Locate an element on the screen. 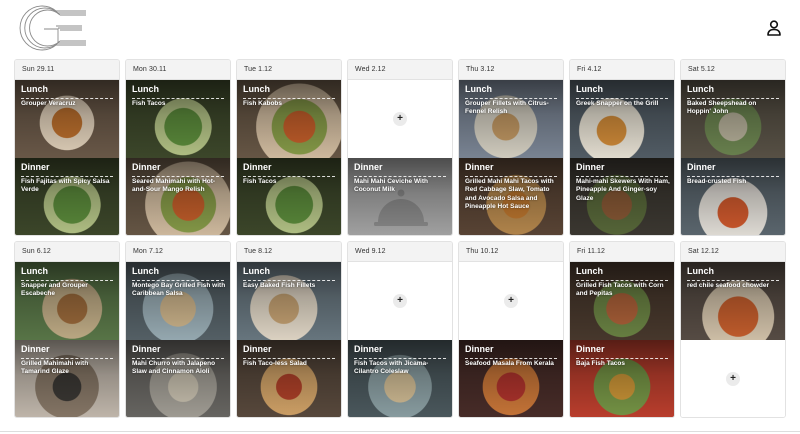 The height and width of the screenshot is (434, 800). ge-logo-icon is located at coordinates (52, 28).